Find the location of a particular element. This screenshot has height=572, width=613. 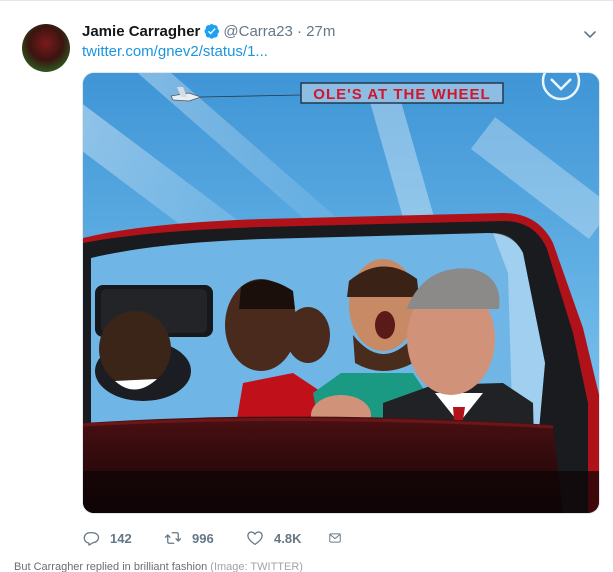

retweet-button: 996 is located at coordinates (205, 538).